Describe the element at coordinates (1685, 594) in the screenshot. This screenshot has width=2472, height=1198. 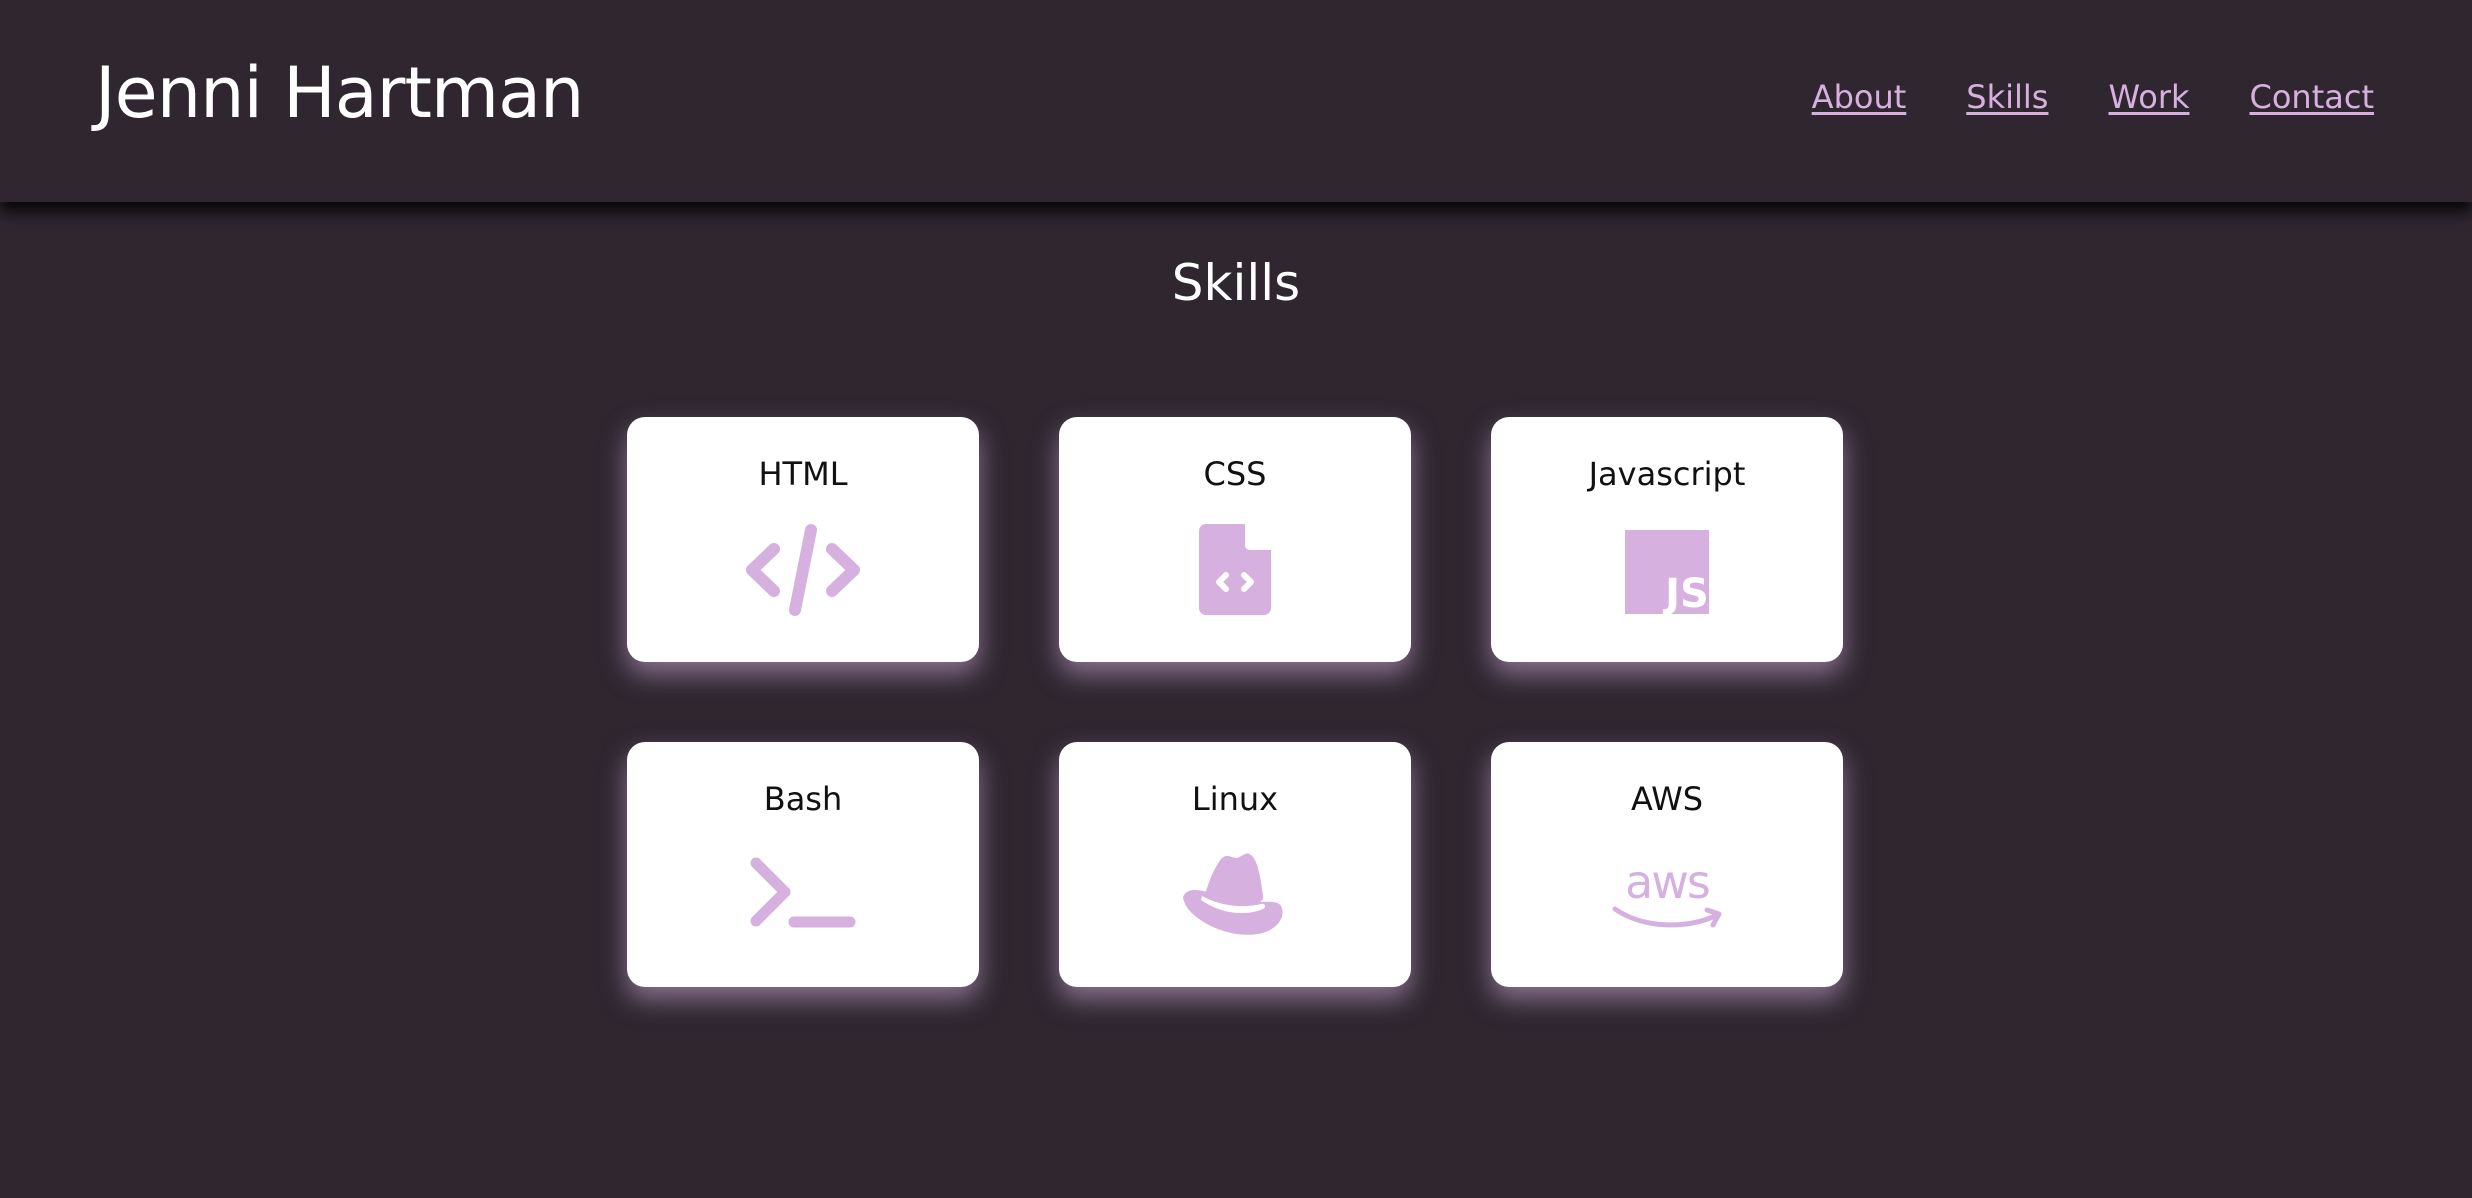
I see `svg-text: JS` at that location.